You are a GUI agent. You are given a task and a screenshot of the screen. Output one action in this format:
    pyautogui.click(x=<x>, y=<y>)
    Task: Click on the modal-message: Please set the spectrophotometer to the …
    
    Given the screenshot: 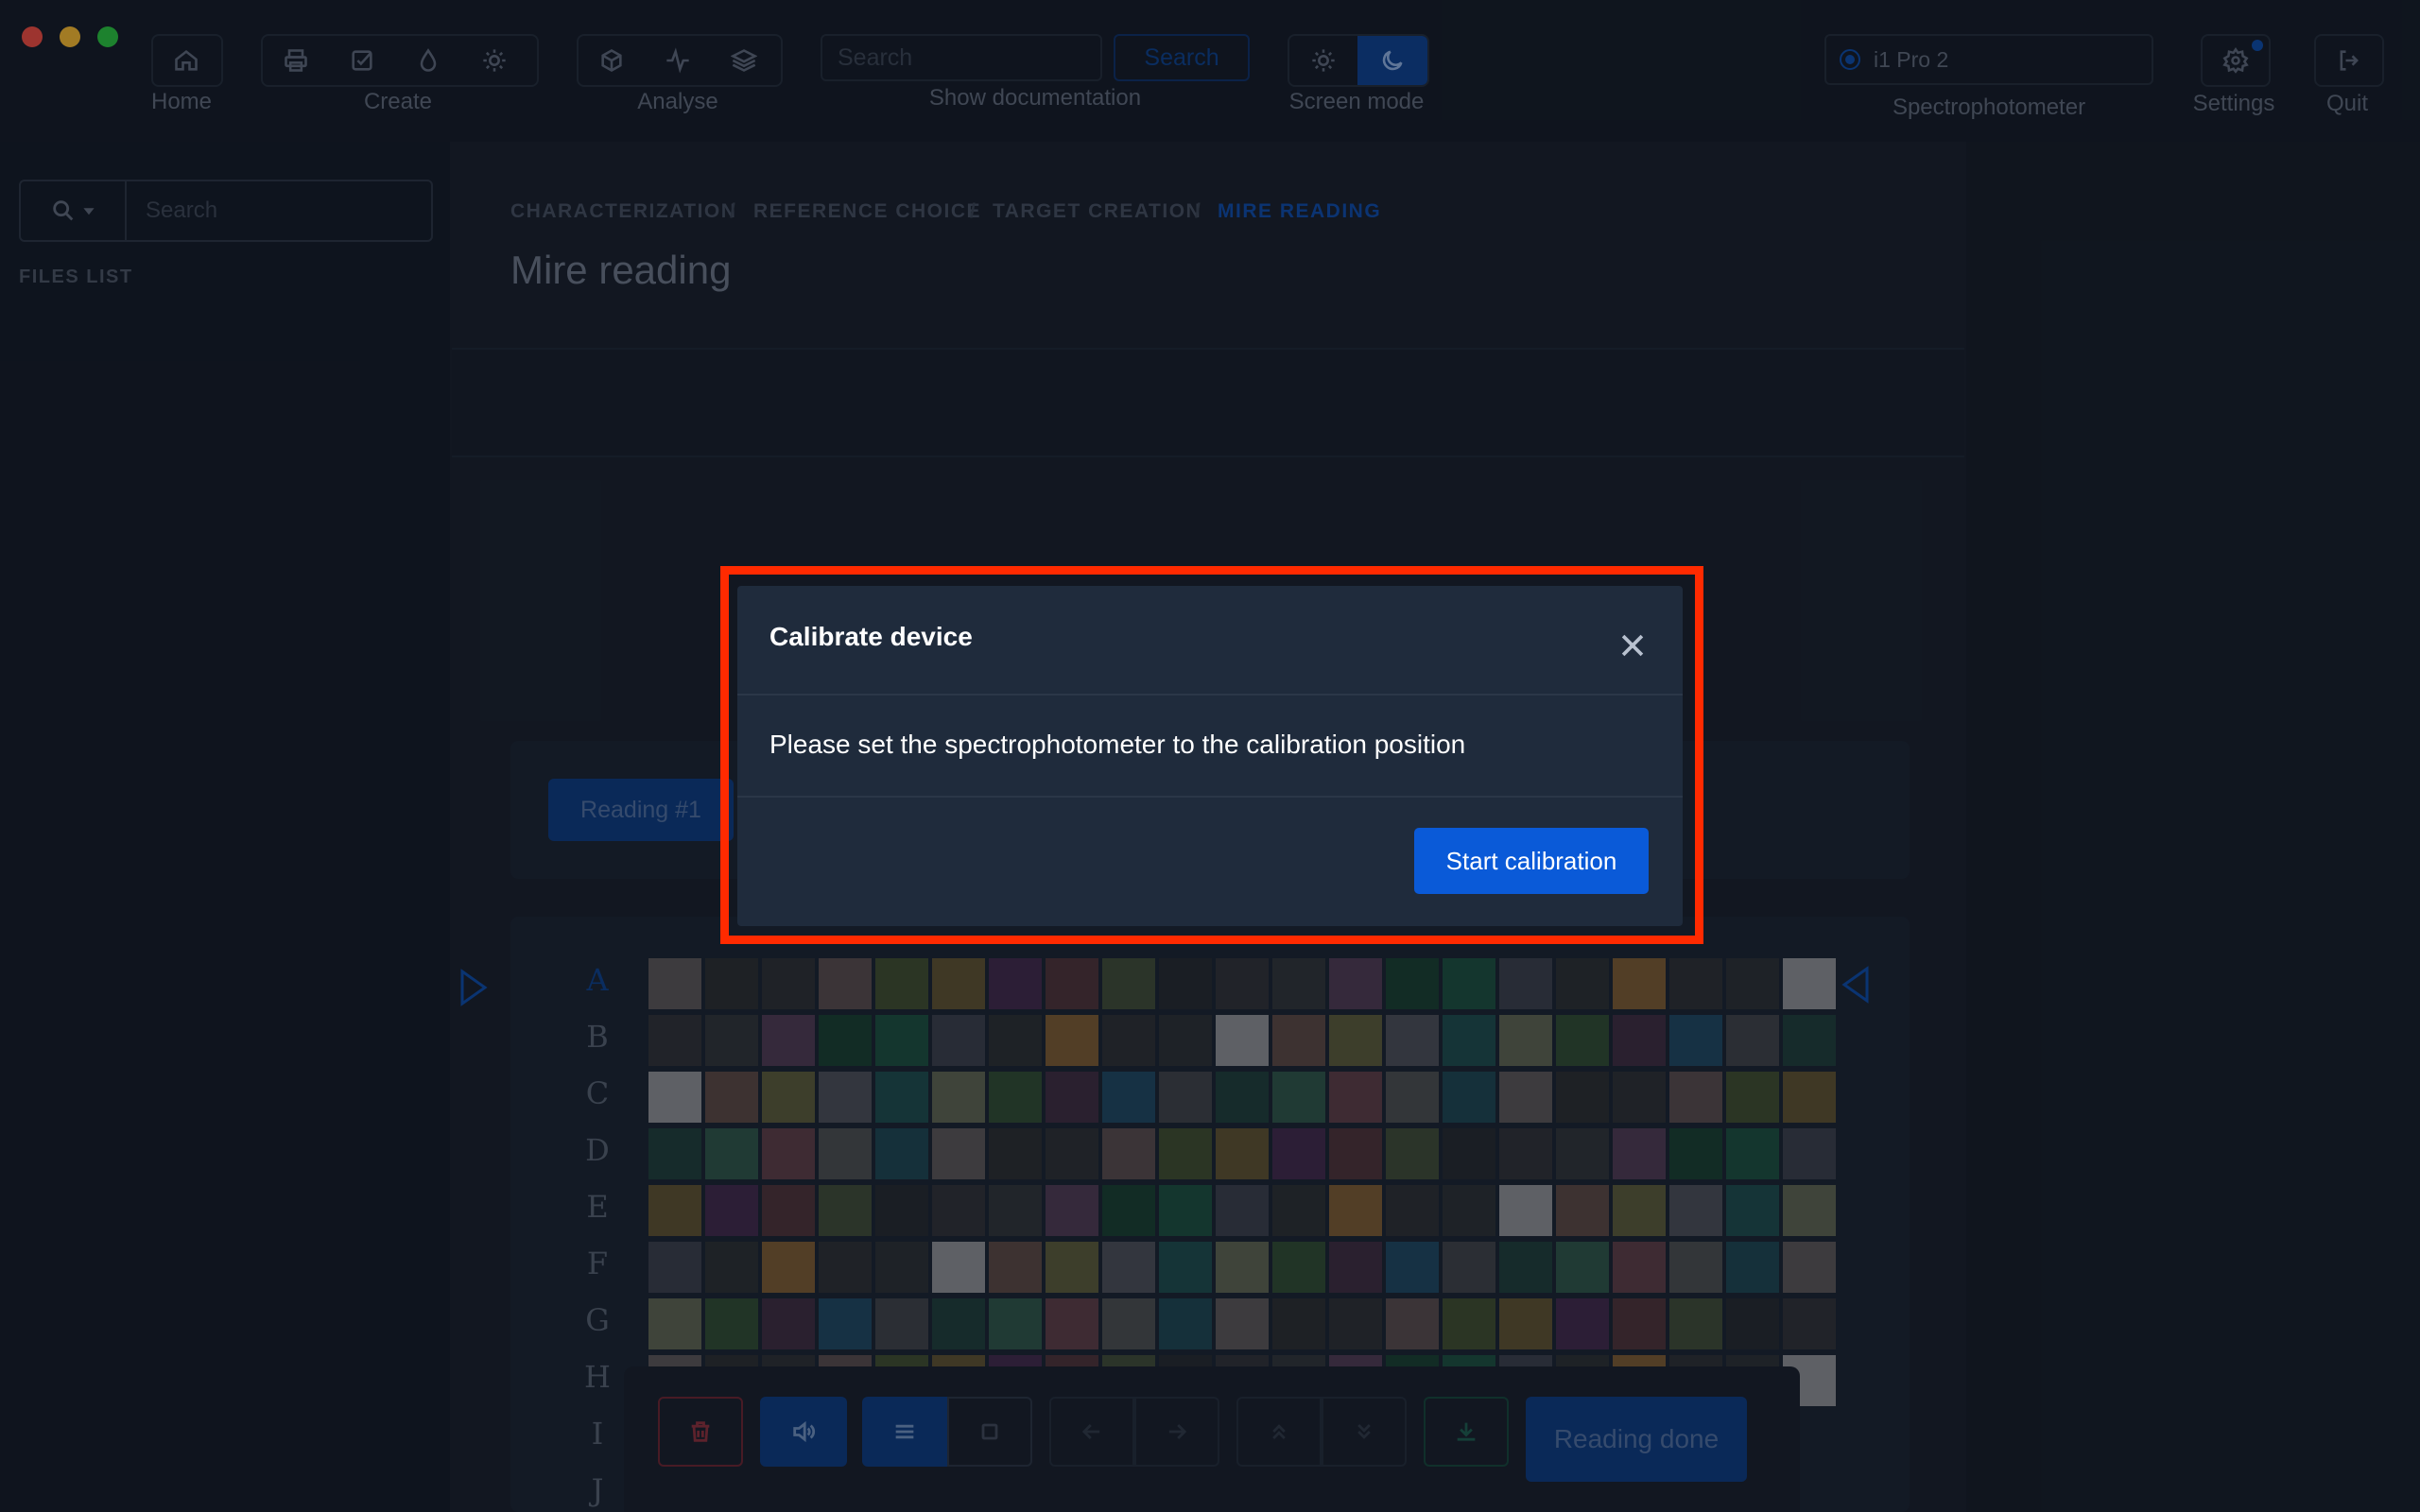 What is the action you would take?
    pyautogui.click(x=1117, y=744)
    